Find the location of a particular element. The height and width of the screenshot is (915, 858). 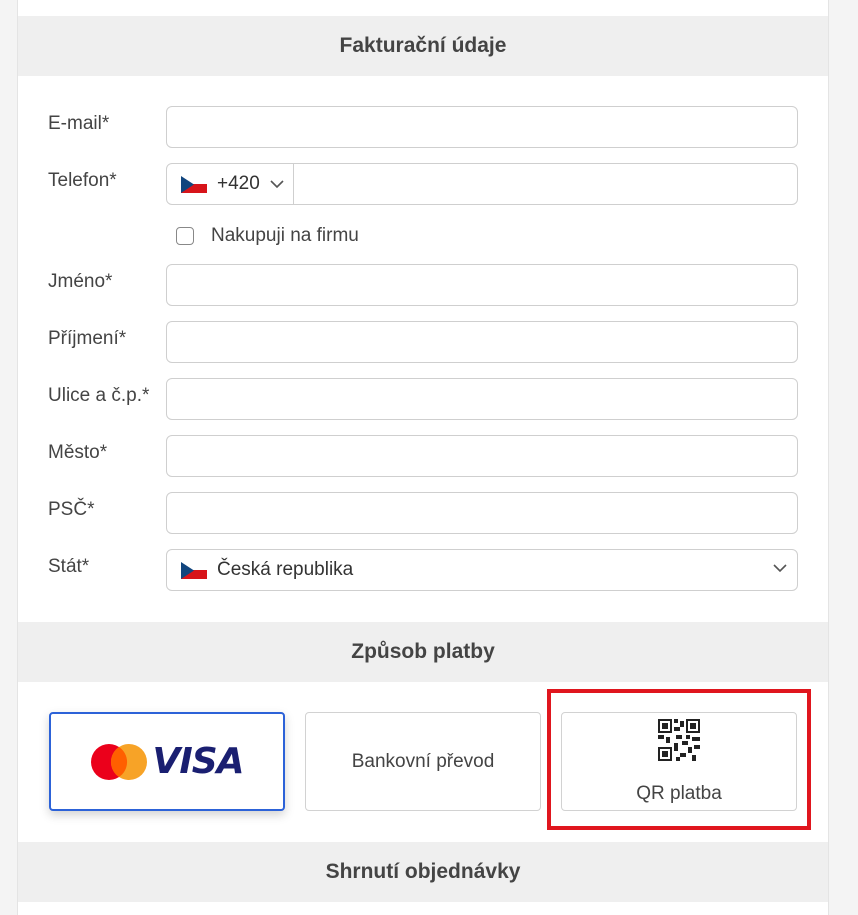

zip-field is located at coordinates (482, 513).